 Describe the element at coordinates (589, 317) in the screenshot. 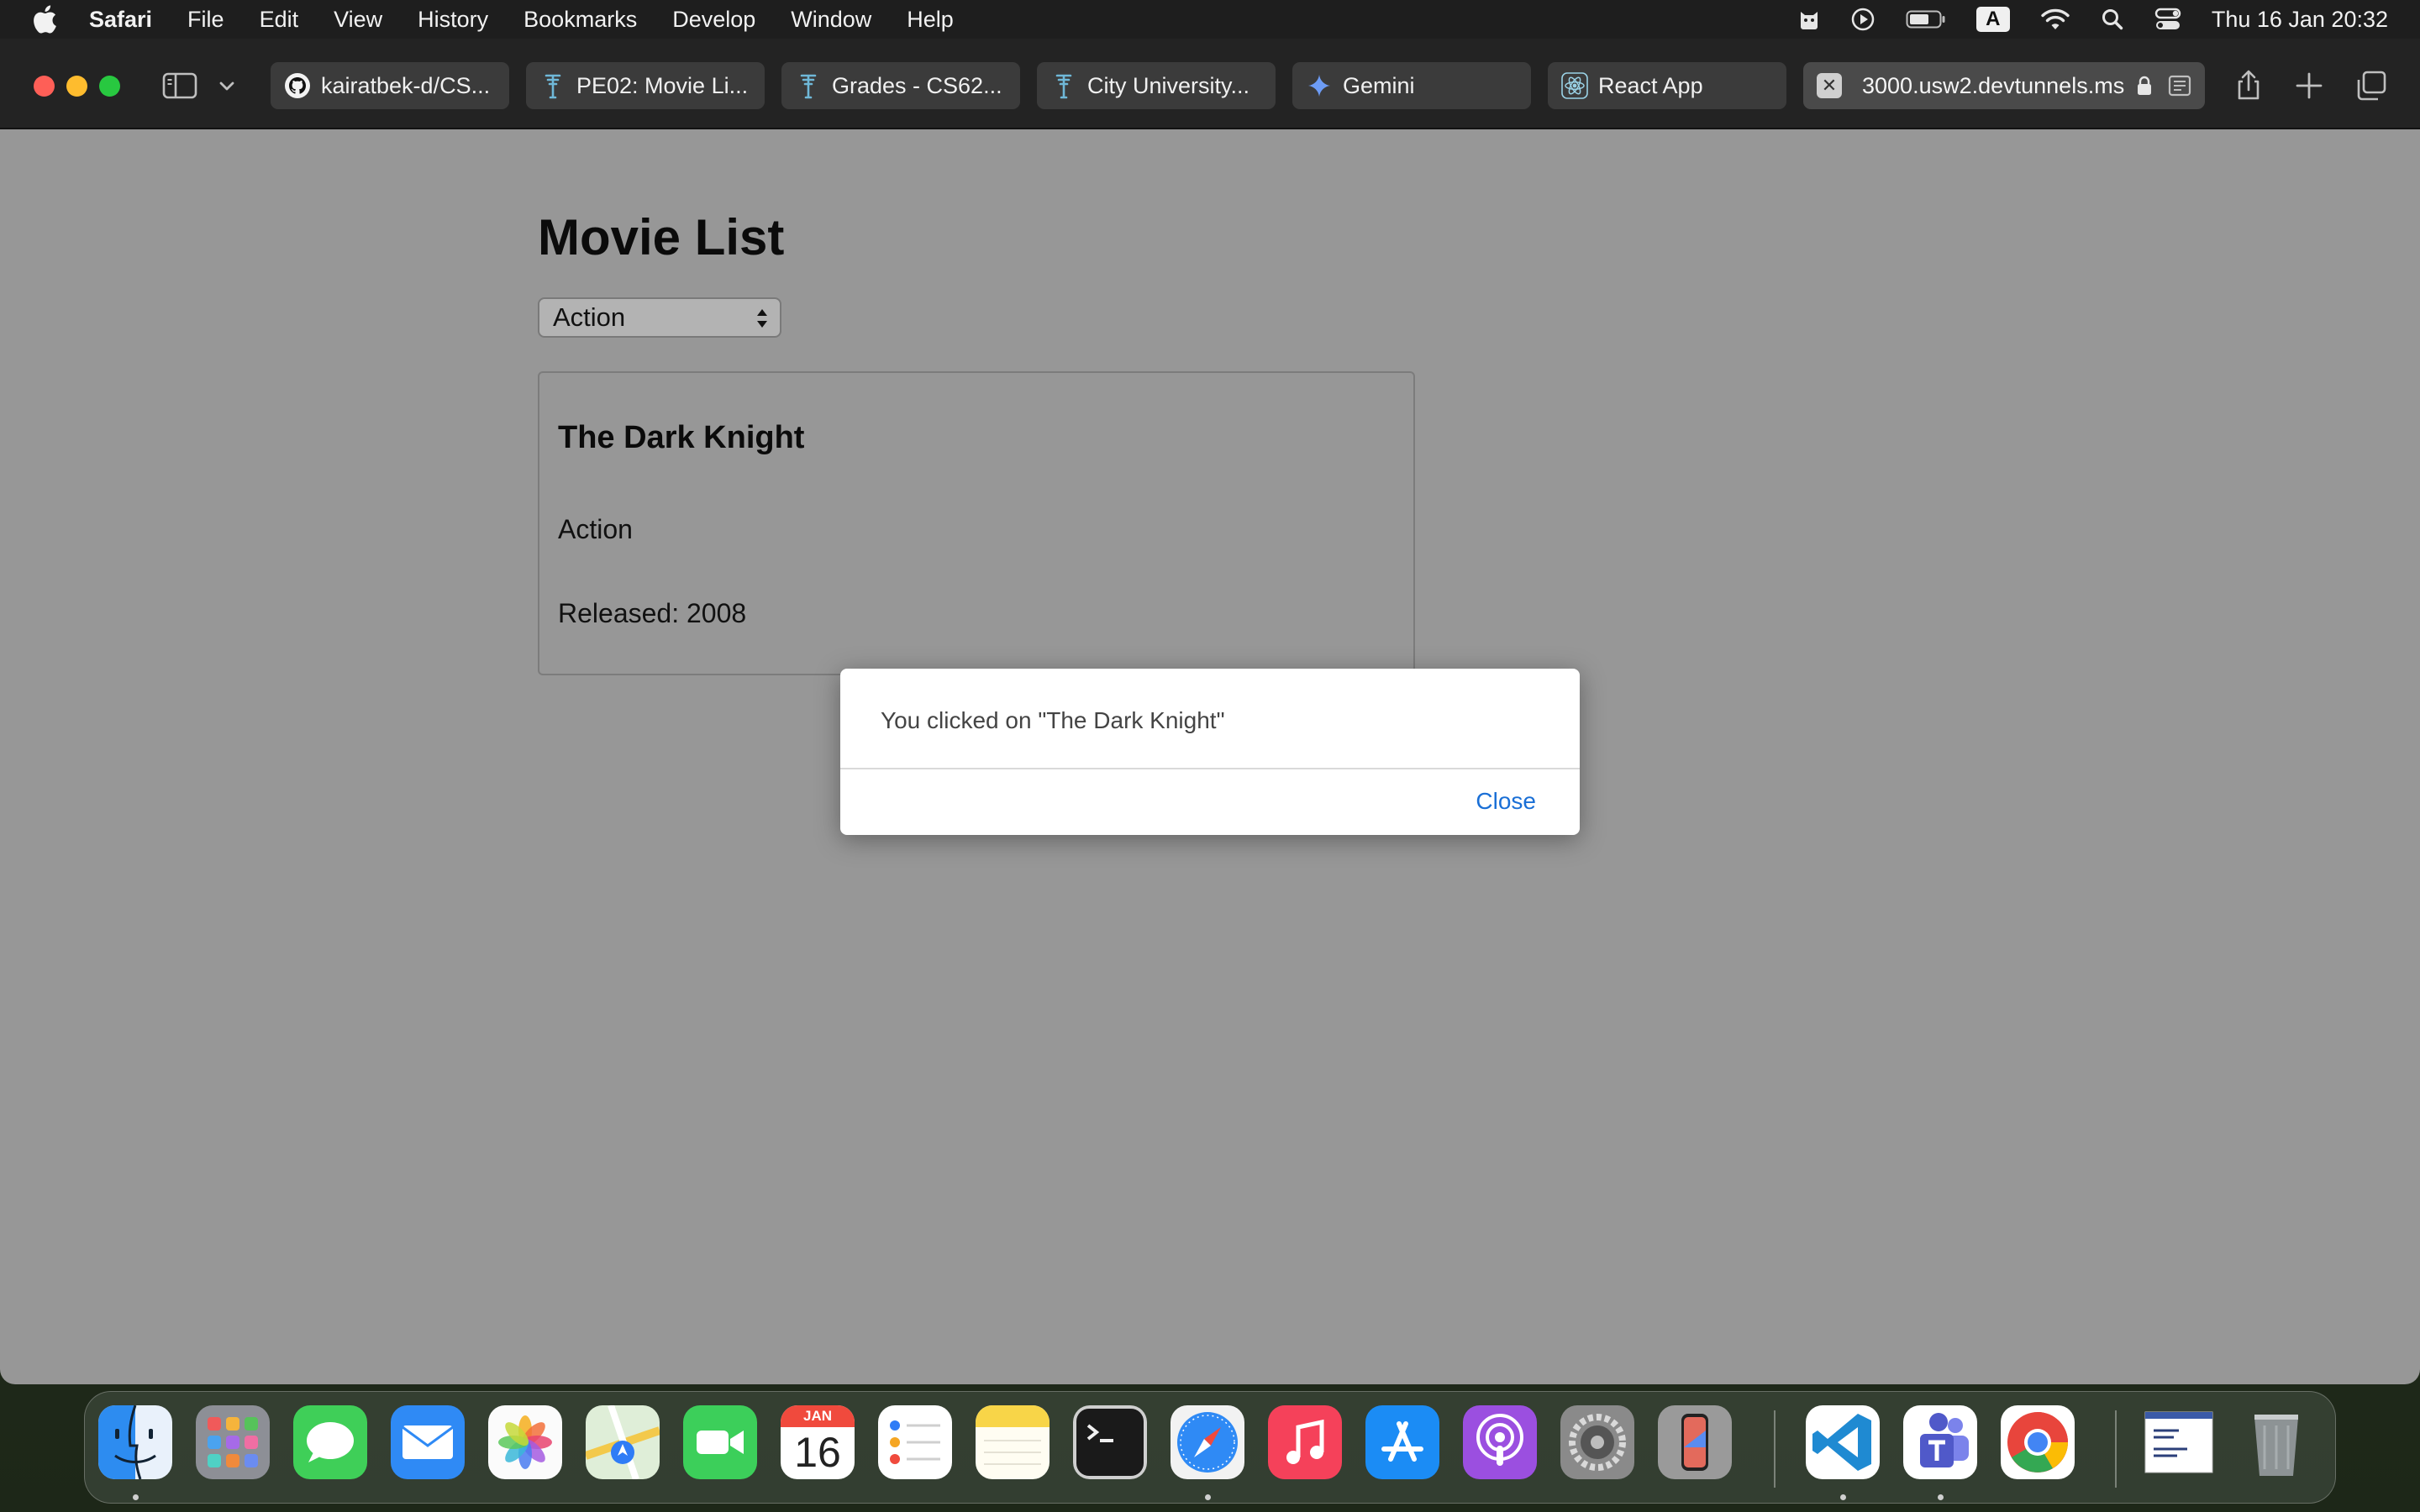

I see `genre-select-value: Action` at that location.